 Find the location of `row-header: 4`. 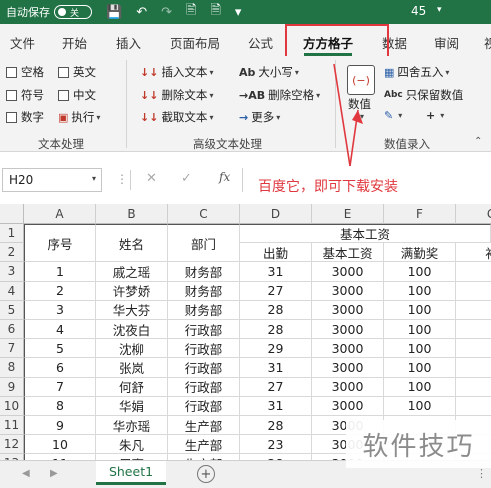

row-header: 4 is located at coordinates (12, 291).